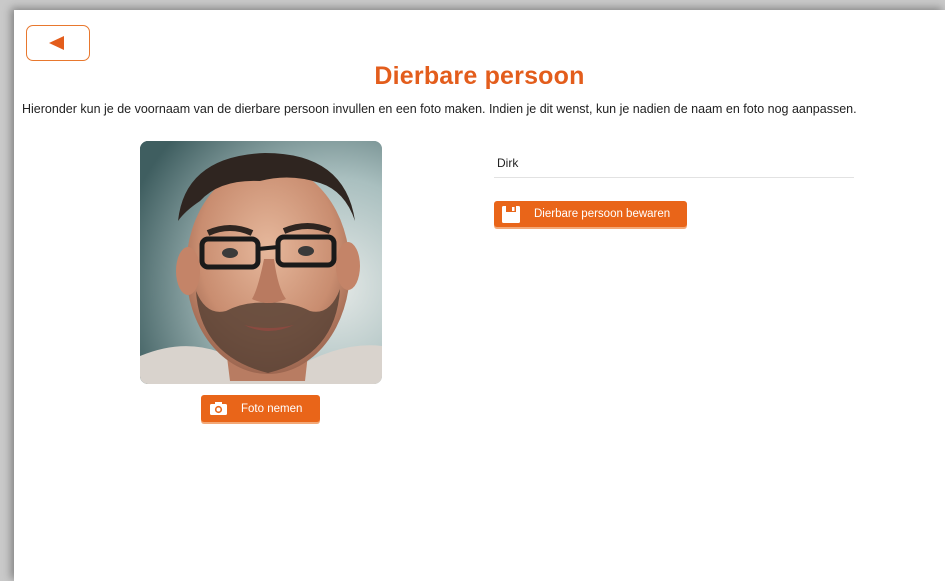  Describe the element at coordinates (602, 214) in the screenshot. I see `save-person-label: Dierbare persoon bewaren` at that location.